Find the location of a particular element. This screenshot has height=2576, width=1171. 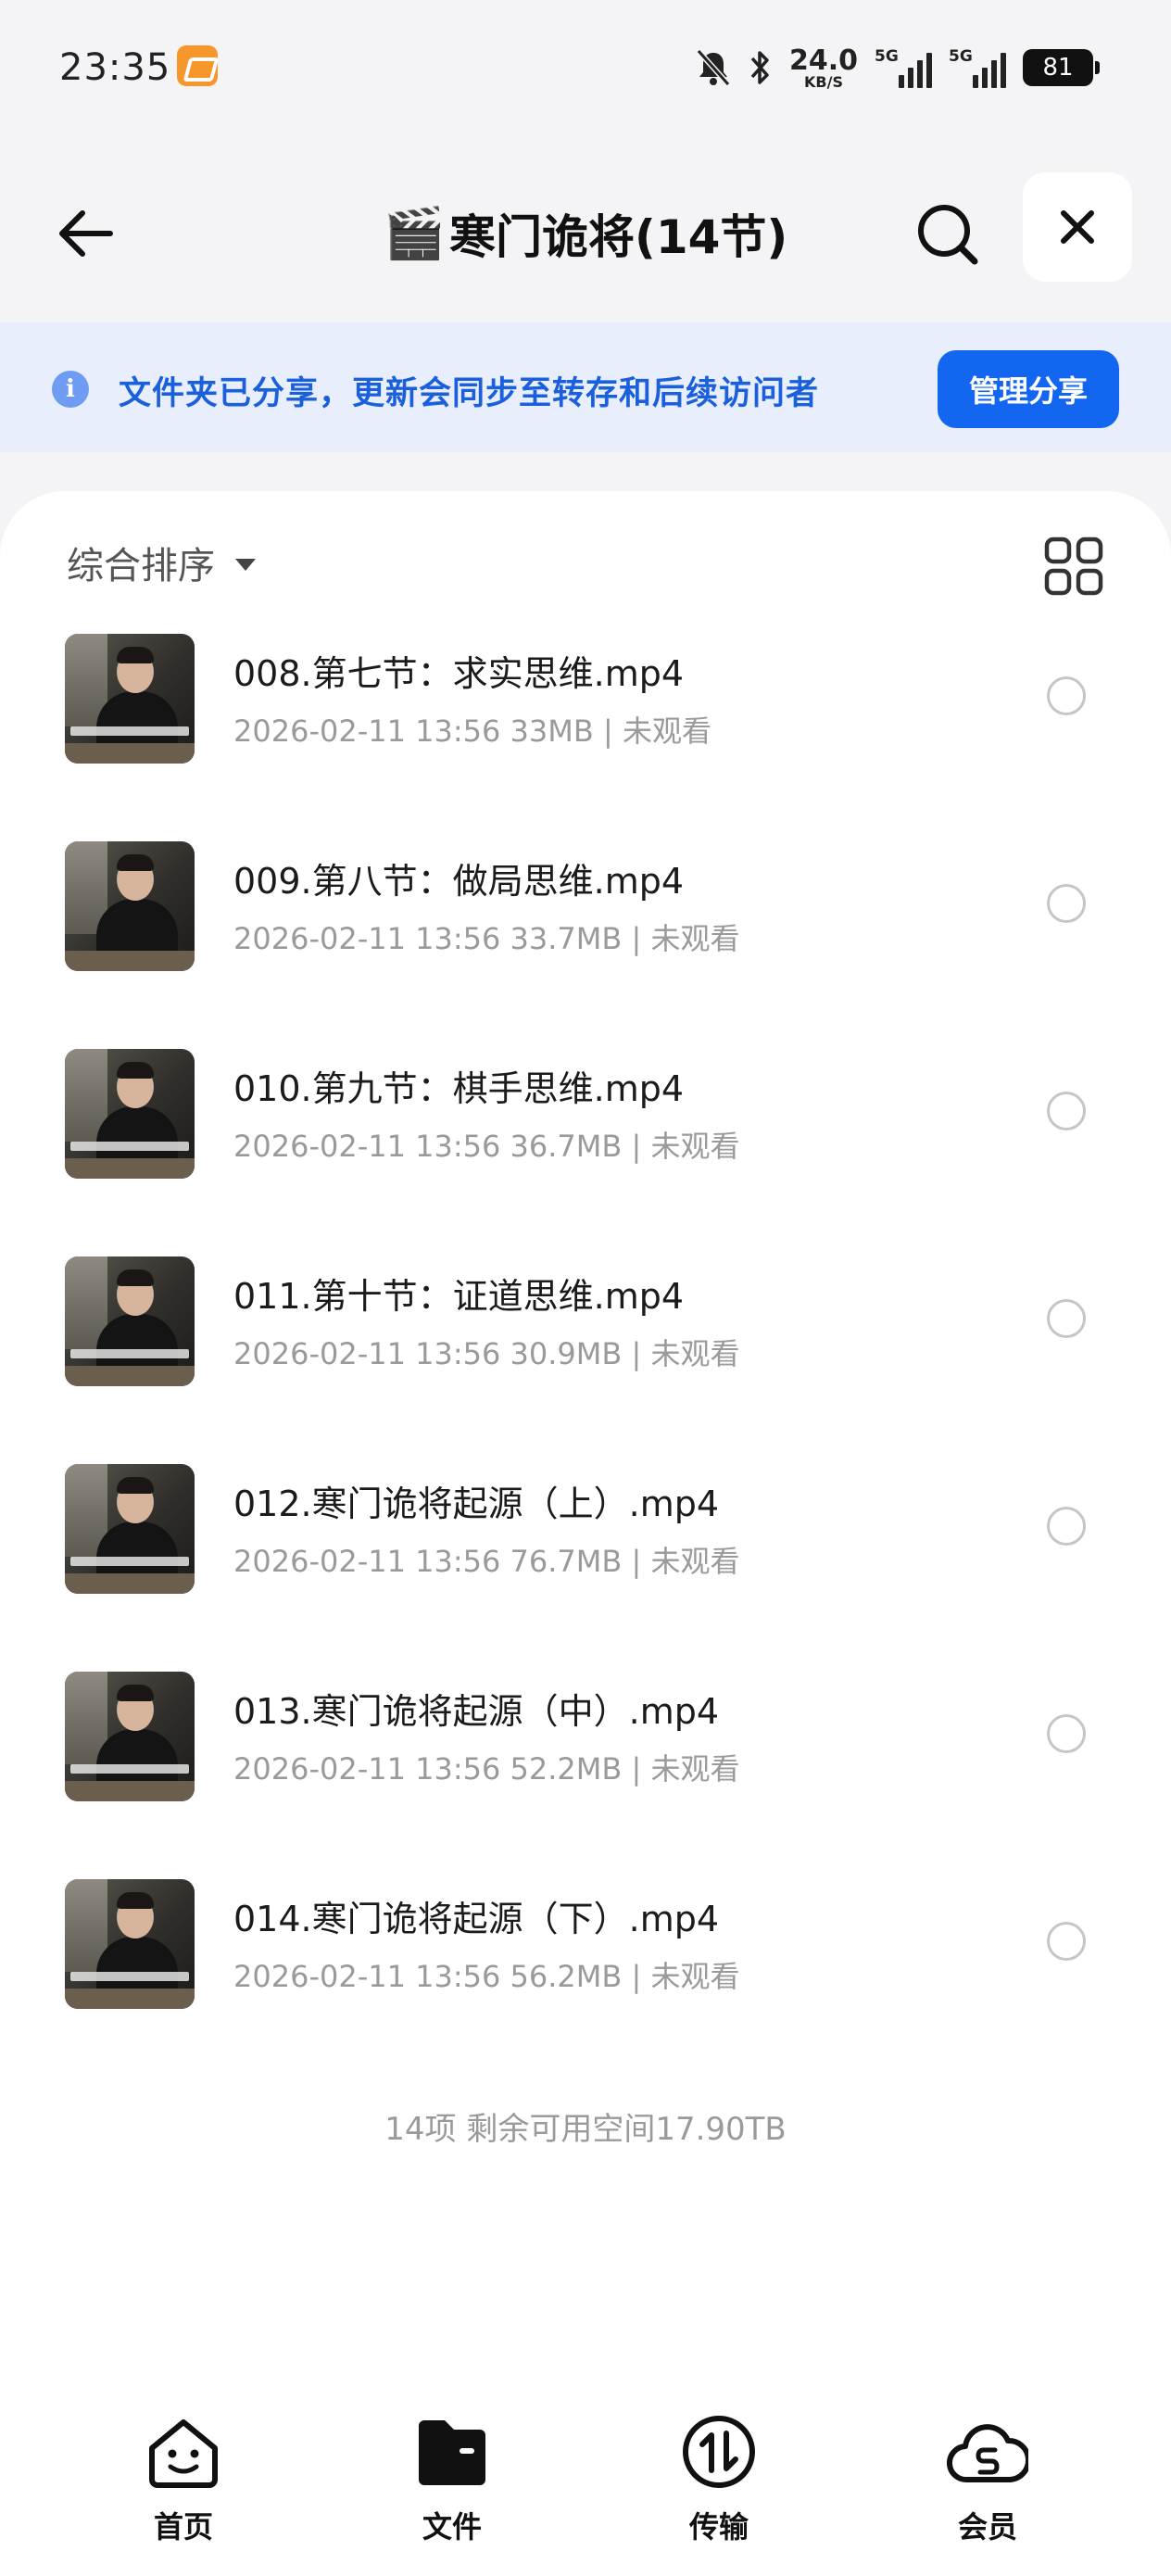

file-meta: 2026-02-11 13:56 76.7MB | 未观看 is located at coordinates (486, 1561).